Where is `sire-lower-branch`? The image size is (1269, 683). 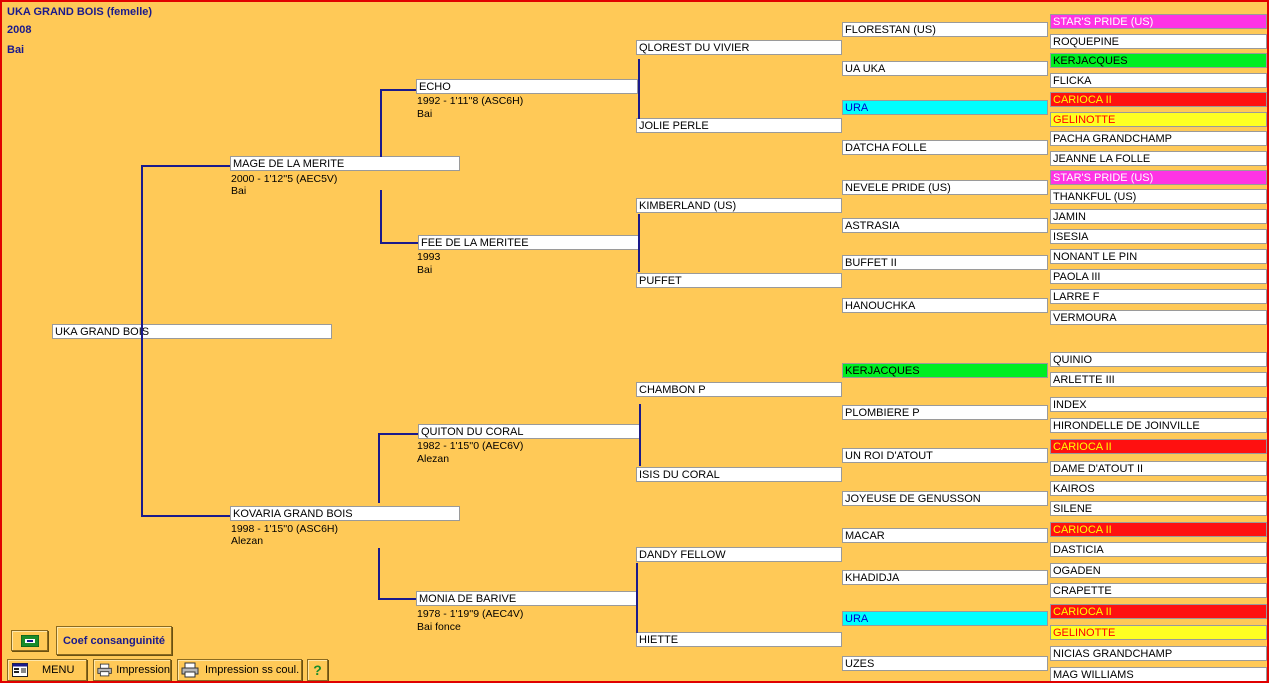 sire-lower-branch is located at coordinates (399, 243).